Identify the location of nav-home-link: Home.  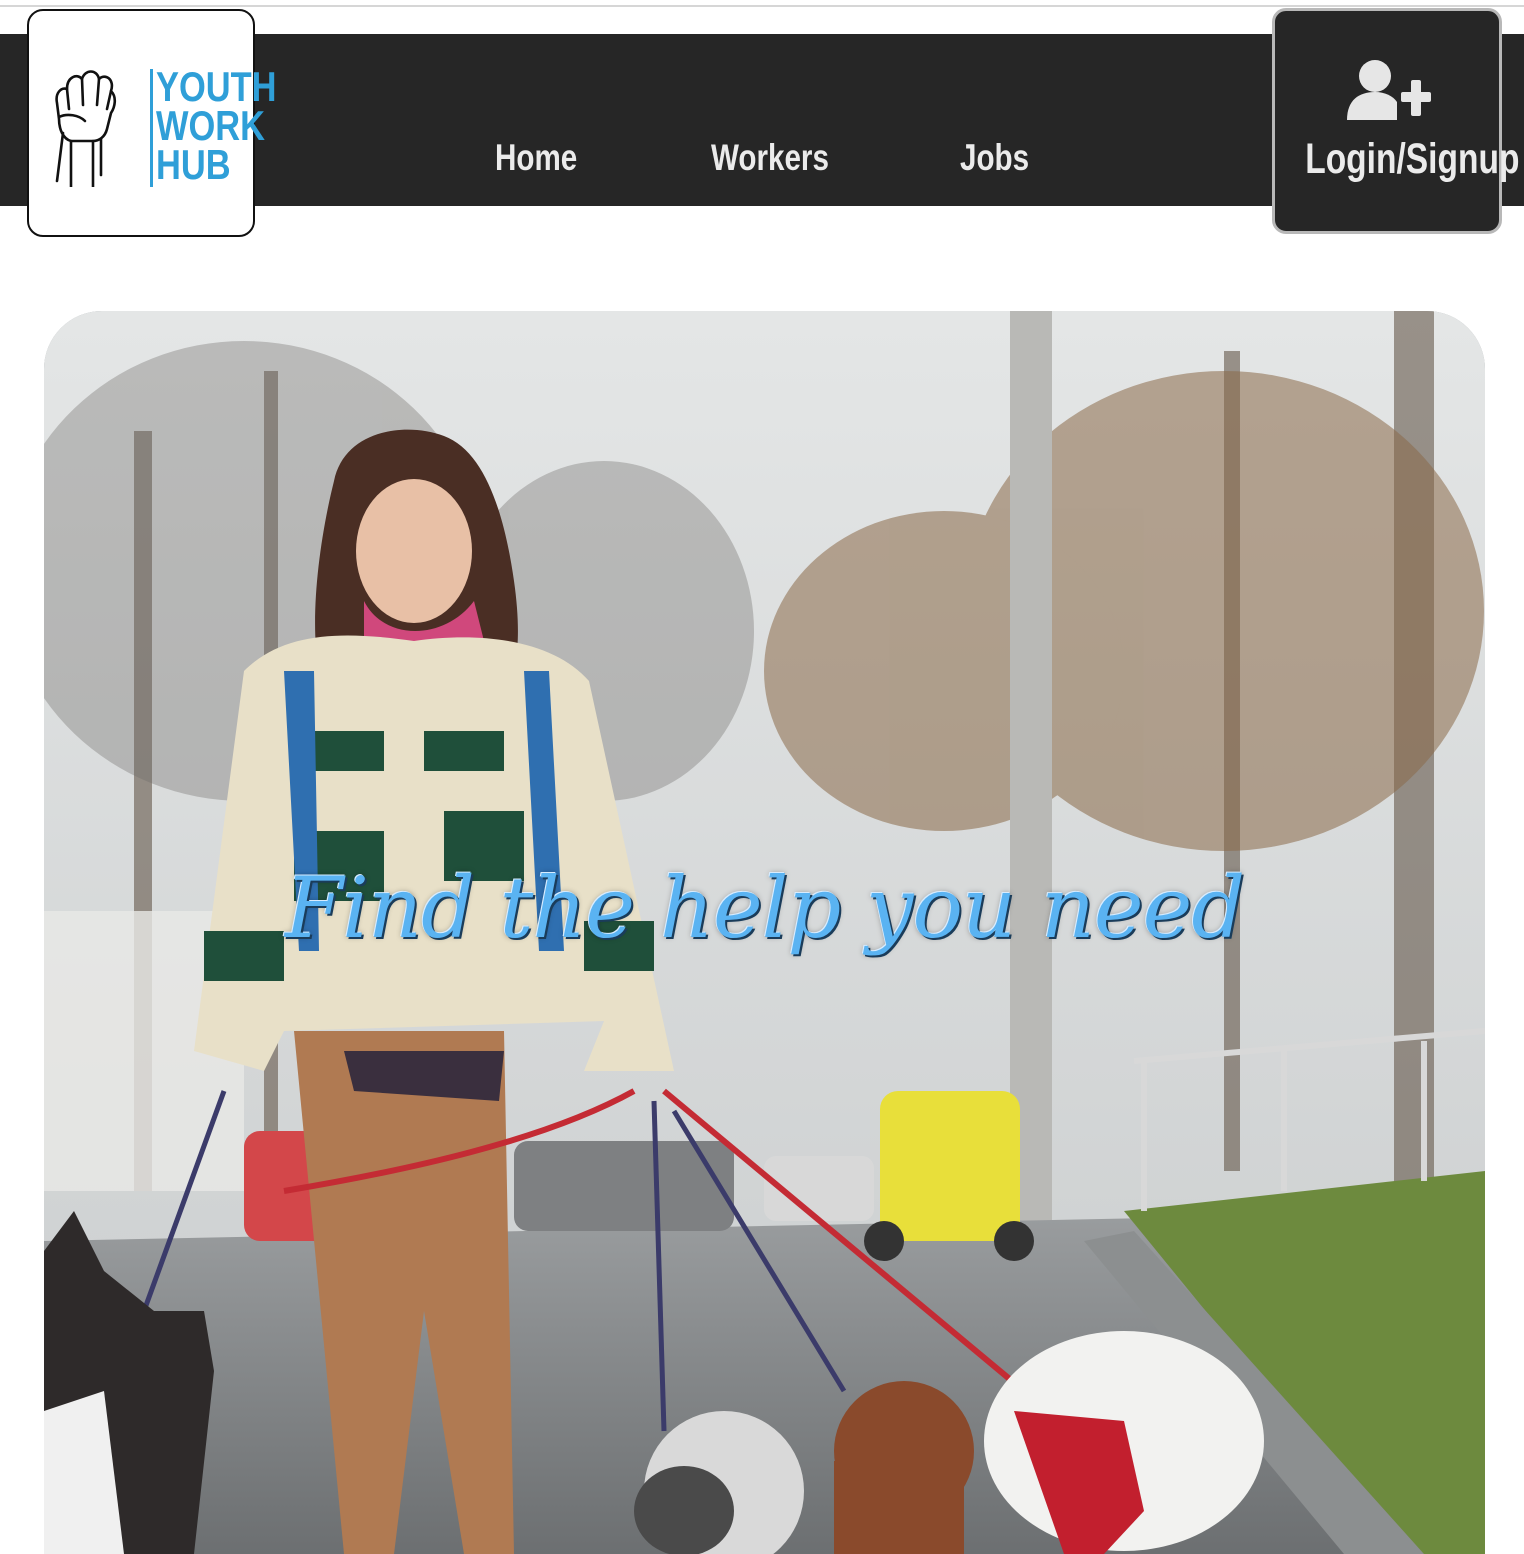
(536, 158).